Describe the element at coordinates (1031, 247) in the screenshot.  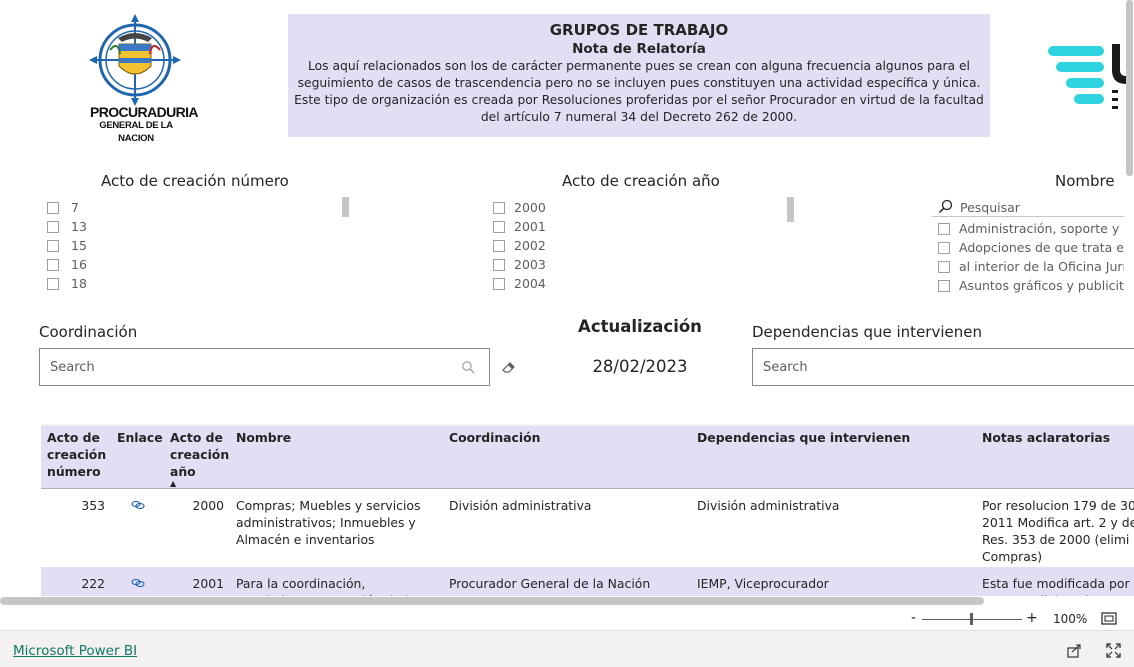
I see `slicer-item: Adopciones de que trata el` at that location.